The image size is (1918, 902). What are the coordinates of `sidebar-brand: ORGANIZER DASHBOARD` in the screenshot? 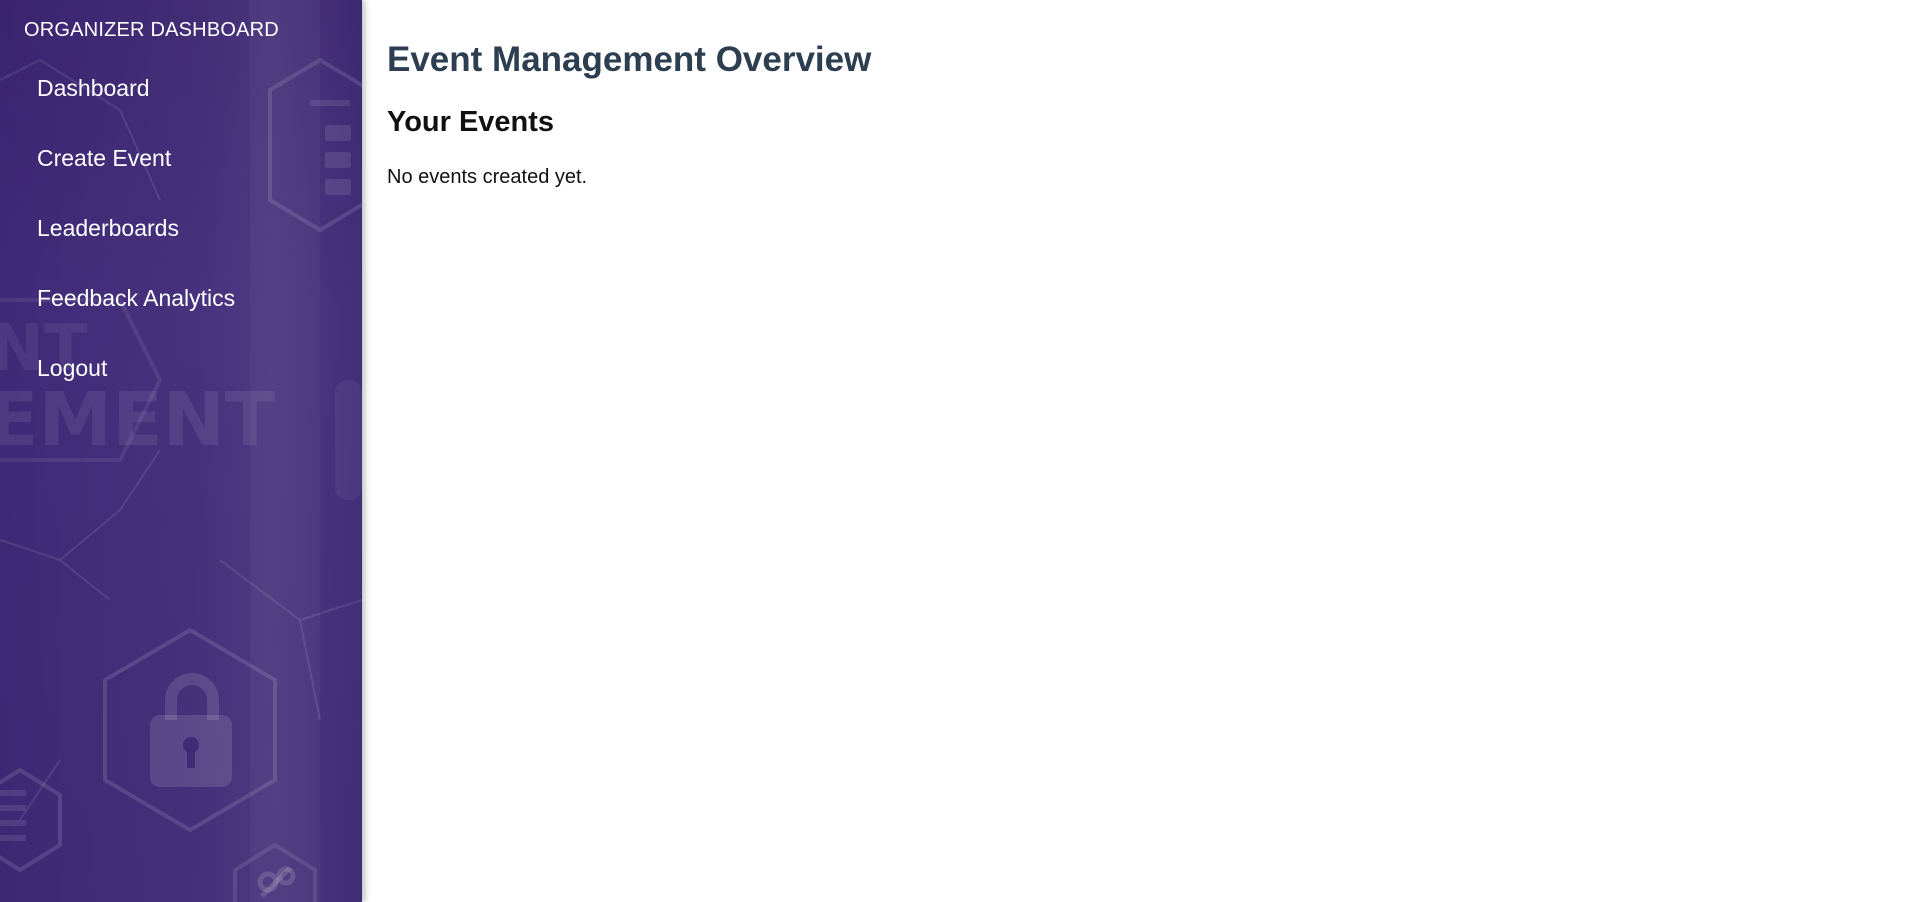 It's located at (151, 30).